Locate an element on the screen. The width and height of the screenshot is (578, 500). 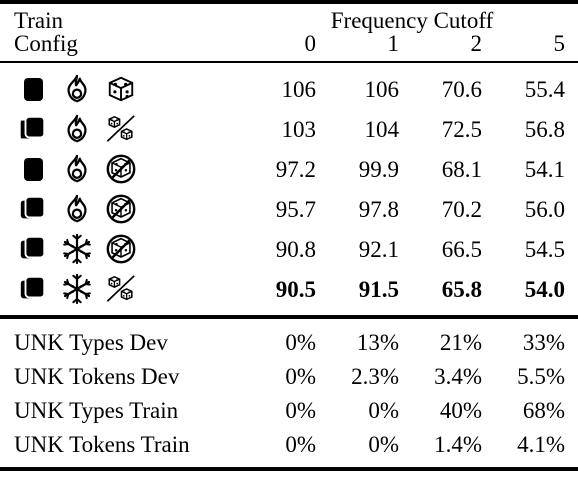
table-bottom-rule is located at coordinates (289, 470).